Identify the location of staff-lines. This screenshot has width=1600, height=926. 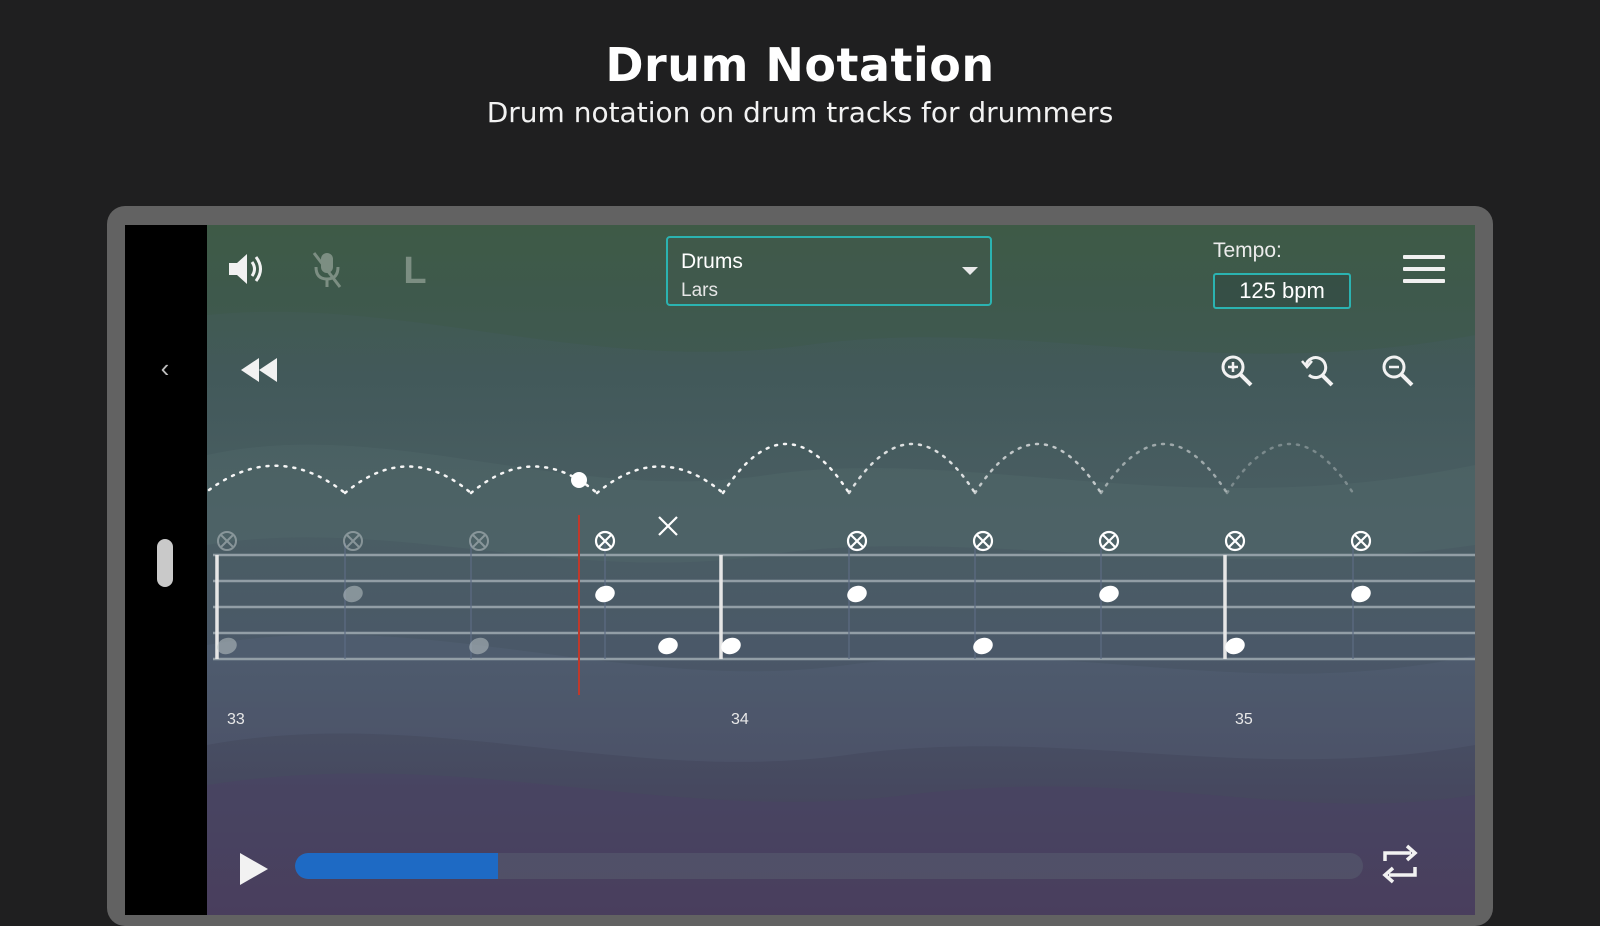
(844, 607).